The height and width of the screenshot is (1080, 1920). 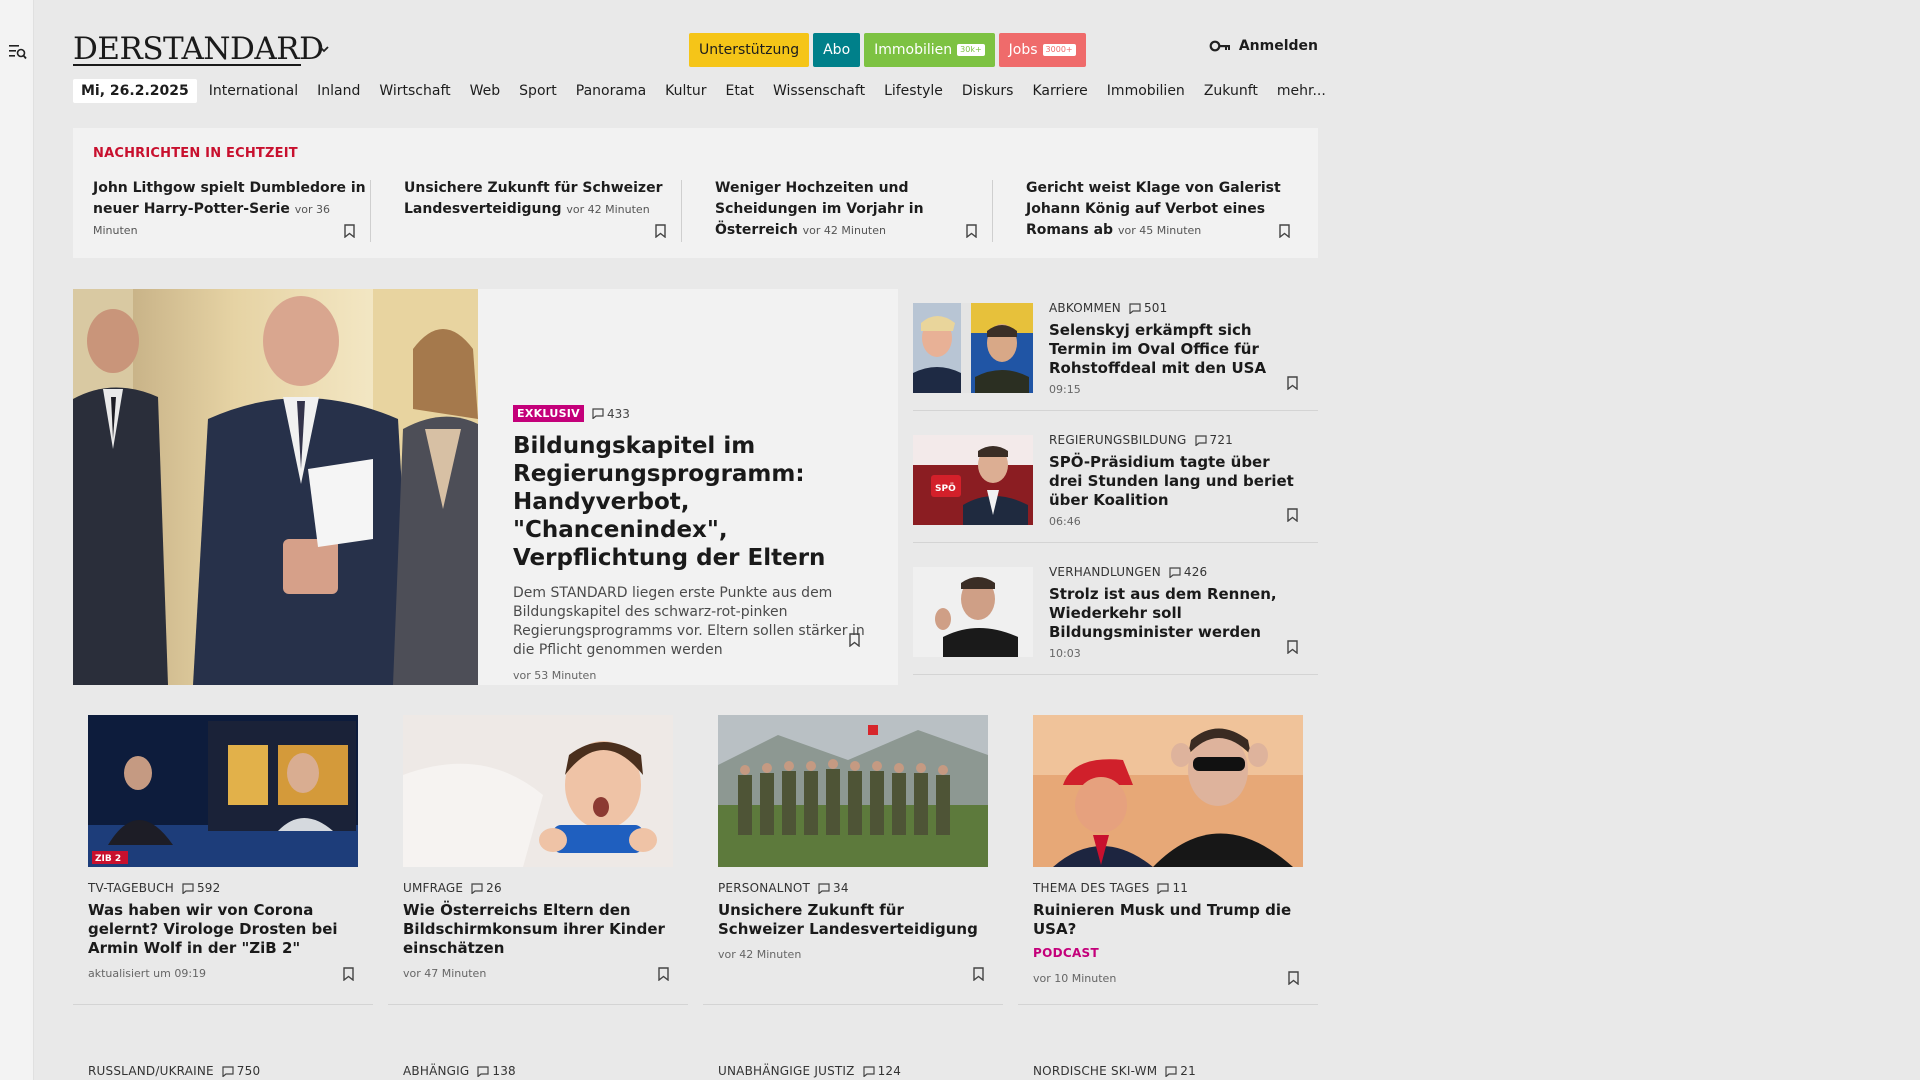 What do you see at coordinates (338, 91) in the screenshot?
I see `nav-item-inland: Inland` at bounding box center [338, 91].